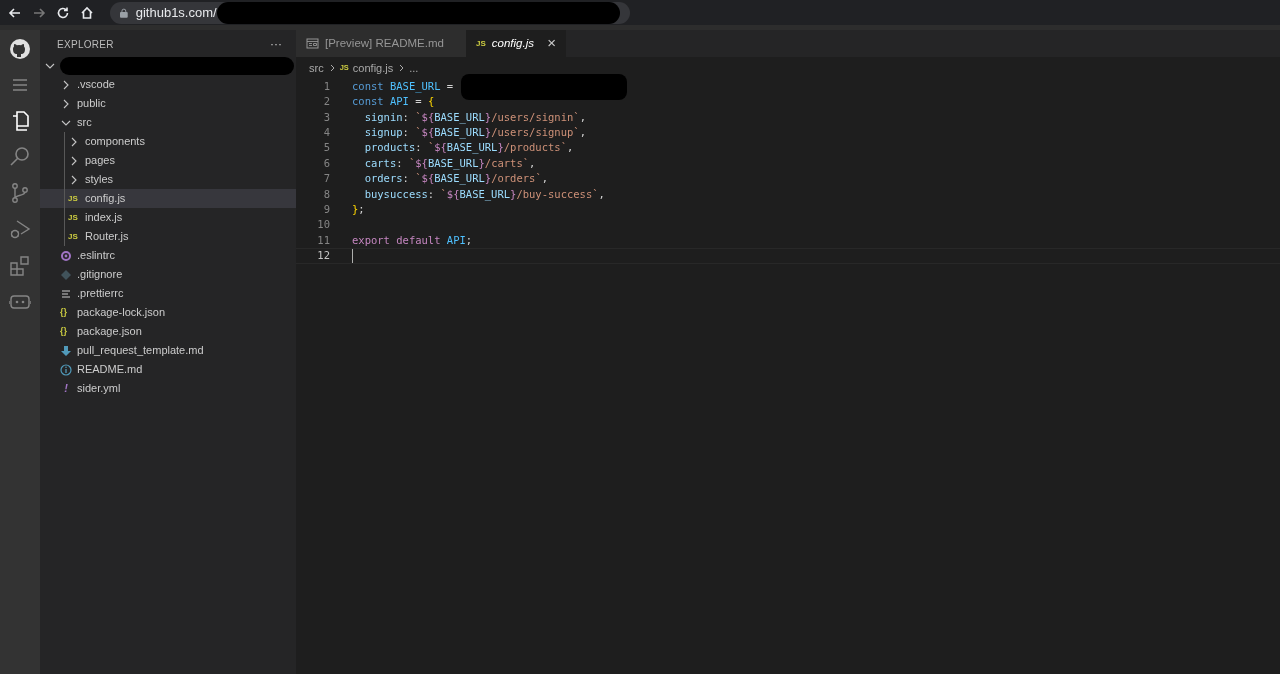 This screenshot has width=1280, height=674. What do you see at coordinates (403, 86) in the screenshot?
I see `code-line: const BASE_URL =` at bounding box center [403, 86].